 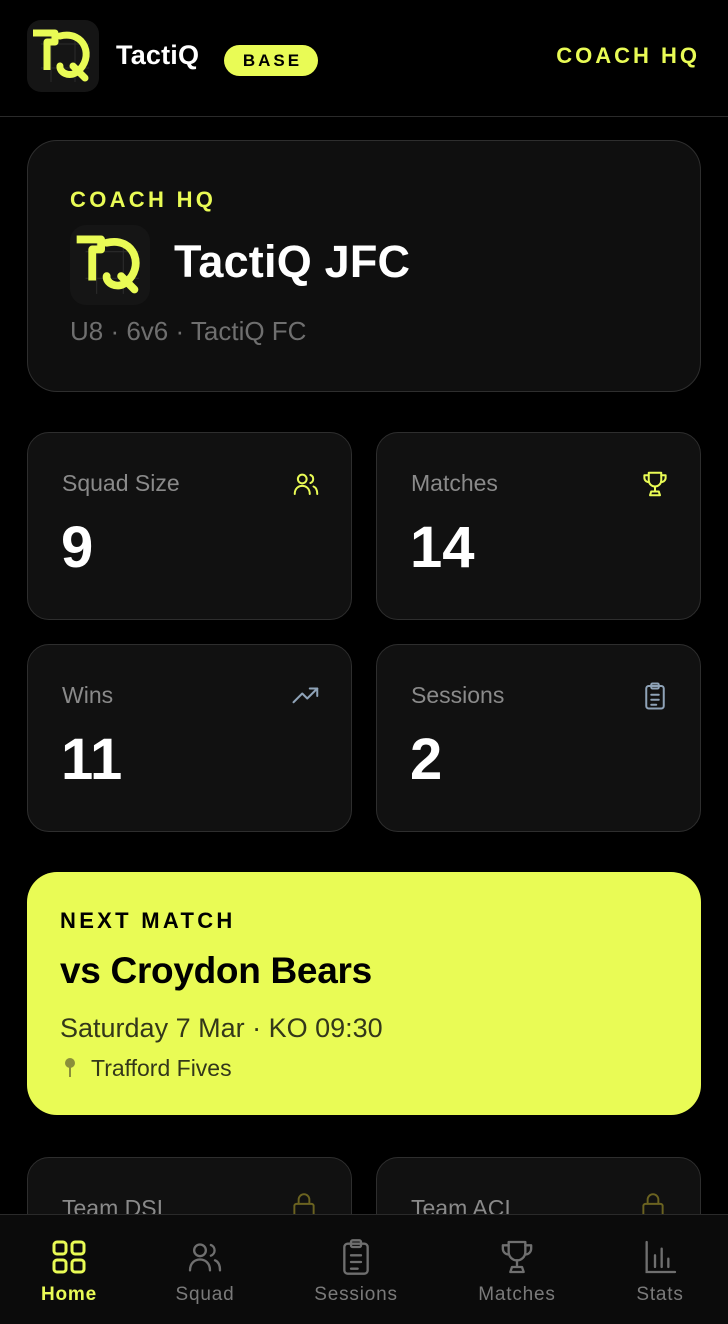 What do you see at coordinates (69, 1294) in the screenshot?
I see `nav-label: Home` at bounding box center [69, 1294].